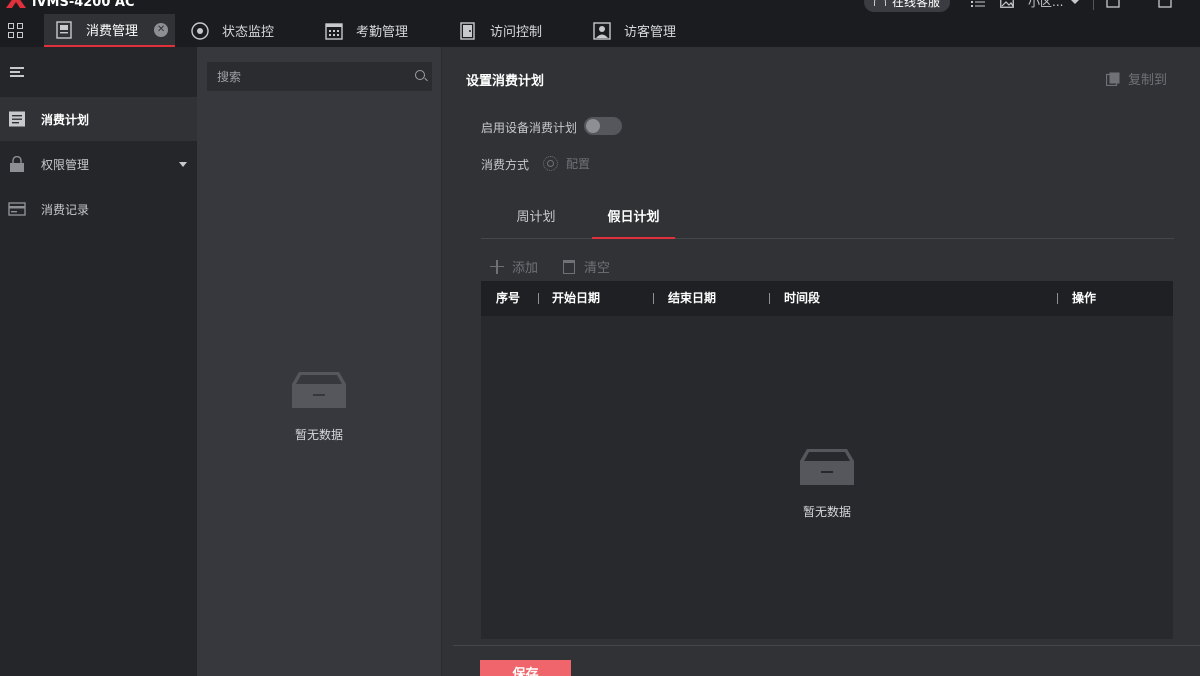 The width and height of the screenshot is (1200, 676). Describe the element at coordinates (65, 209) in the screenshot. I see `sidebar-item-label: 消费记录` at that location.